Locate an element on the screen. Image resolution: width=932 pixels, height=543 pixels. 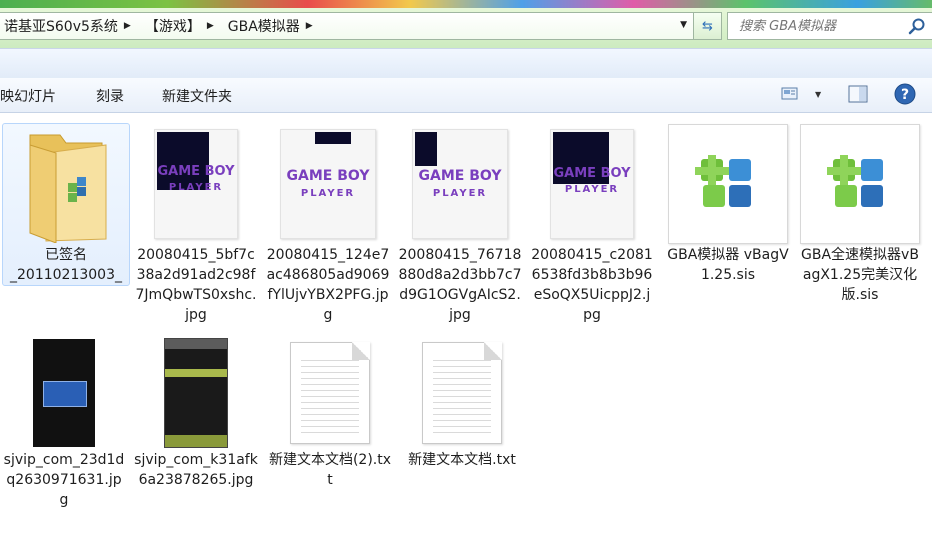
command-toolbar: 映幻灯片 刻录 新建文件夹 ▼ ? is located at coordinates (466, 95).